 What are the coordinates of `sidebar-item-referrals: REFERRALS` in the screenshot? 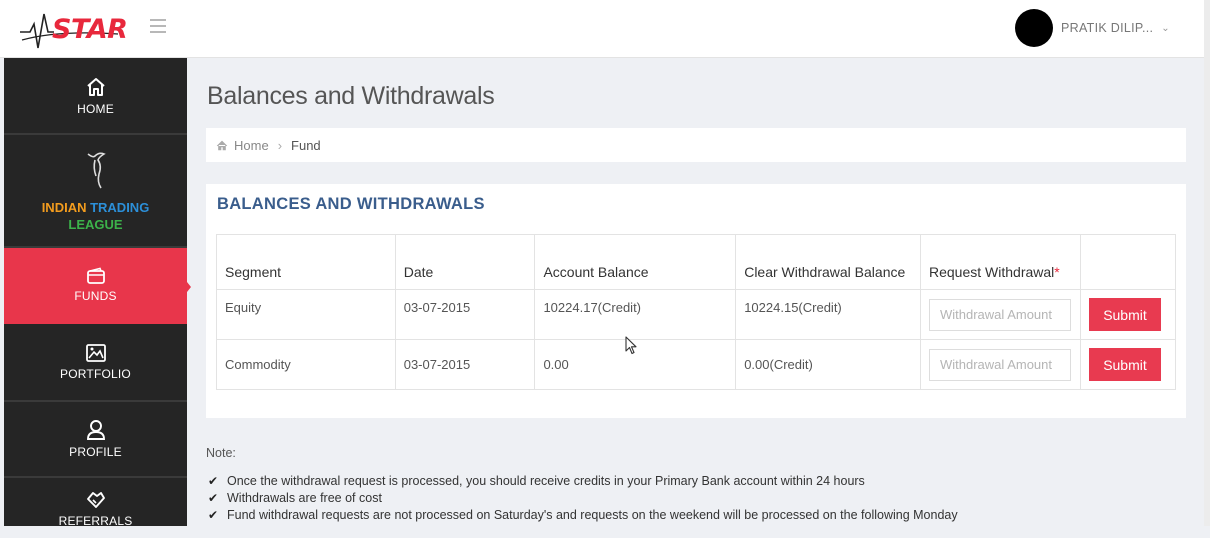 It's located at (95, 508).